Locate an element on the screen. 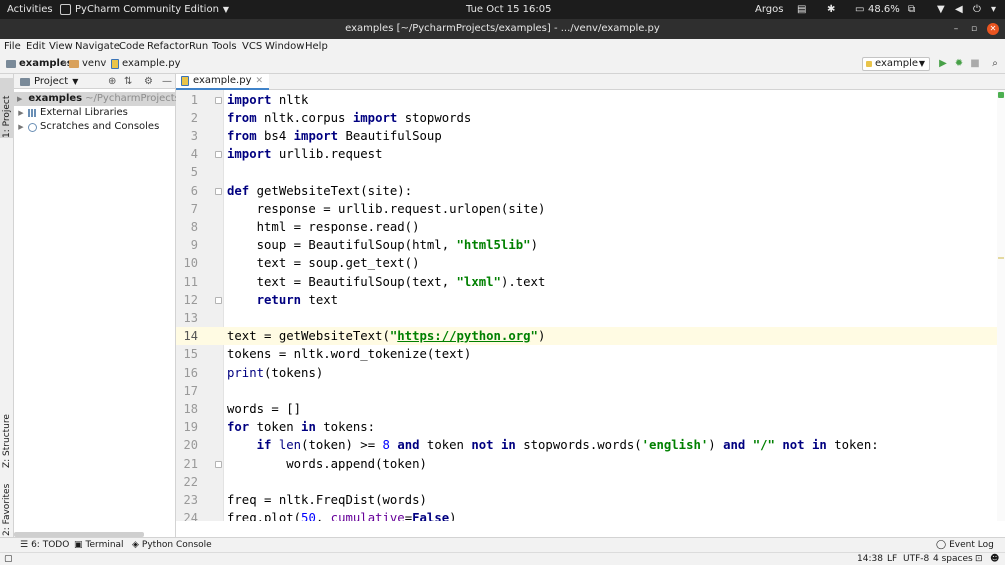  gear-icon: ⚙ is located at coordinates (148, 81).